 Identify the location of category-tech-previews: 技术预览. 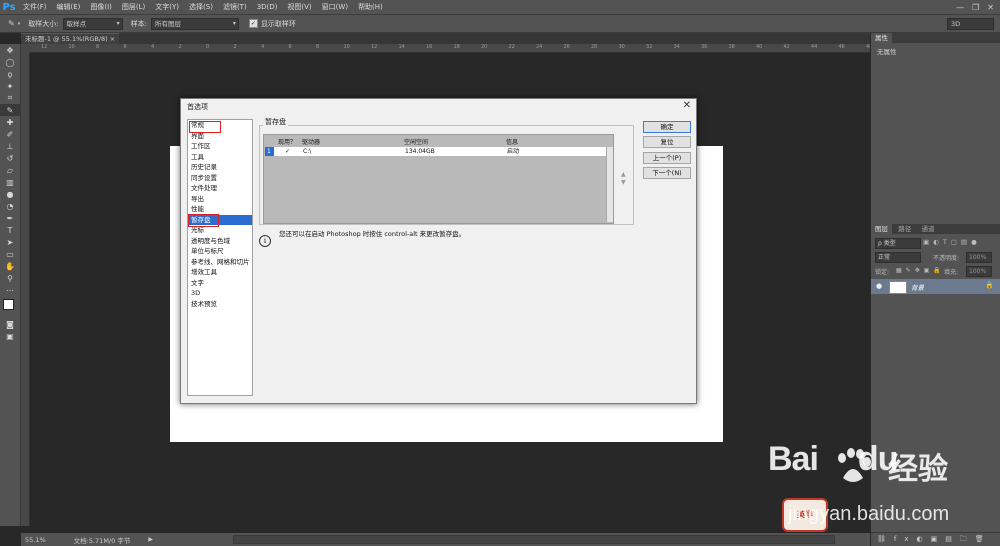
(220, 304).